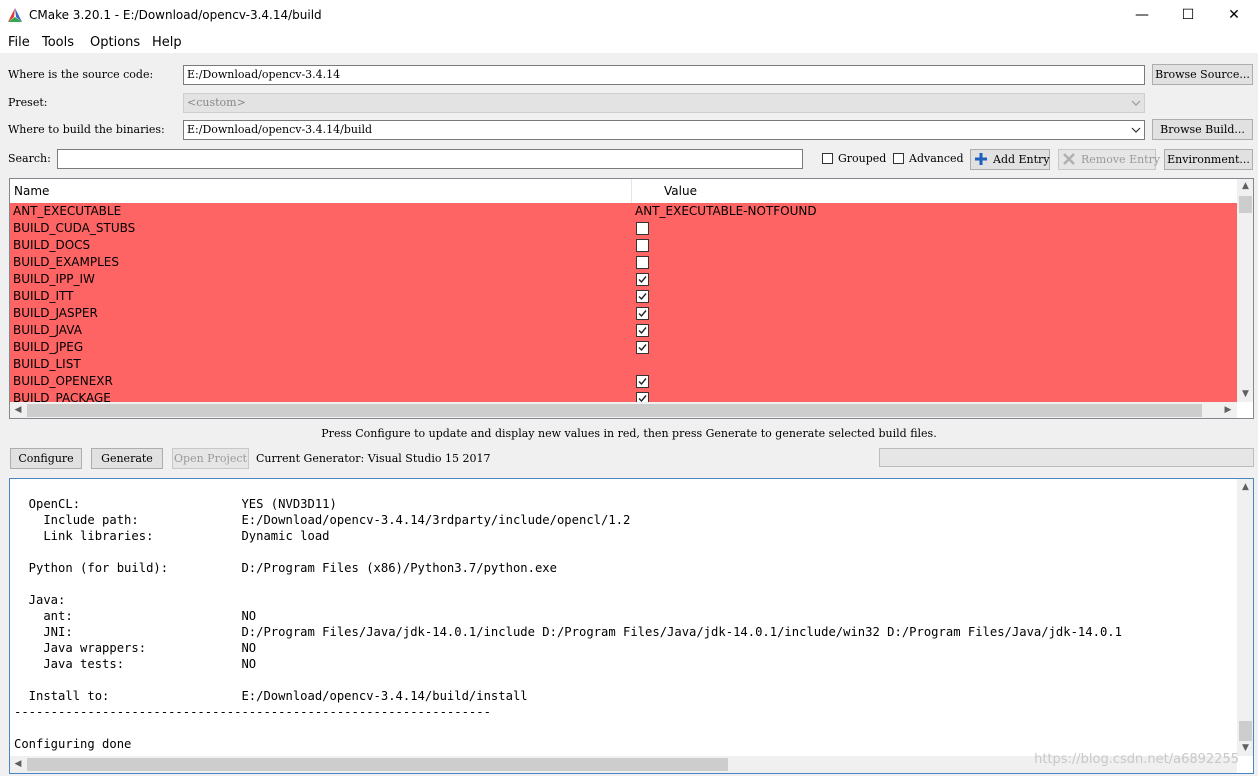 This screenshot has height=776, width=1258. I want to click on current-generator: Current Generator: Visual Studio 15 2017, so click(373, 458).